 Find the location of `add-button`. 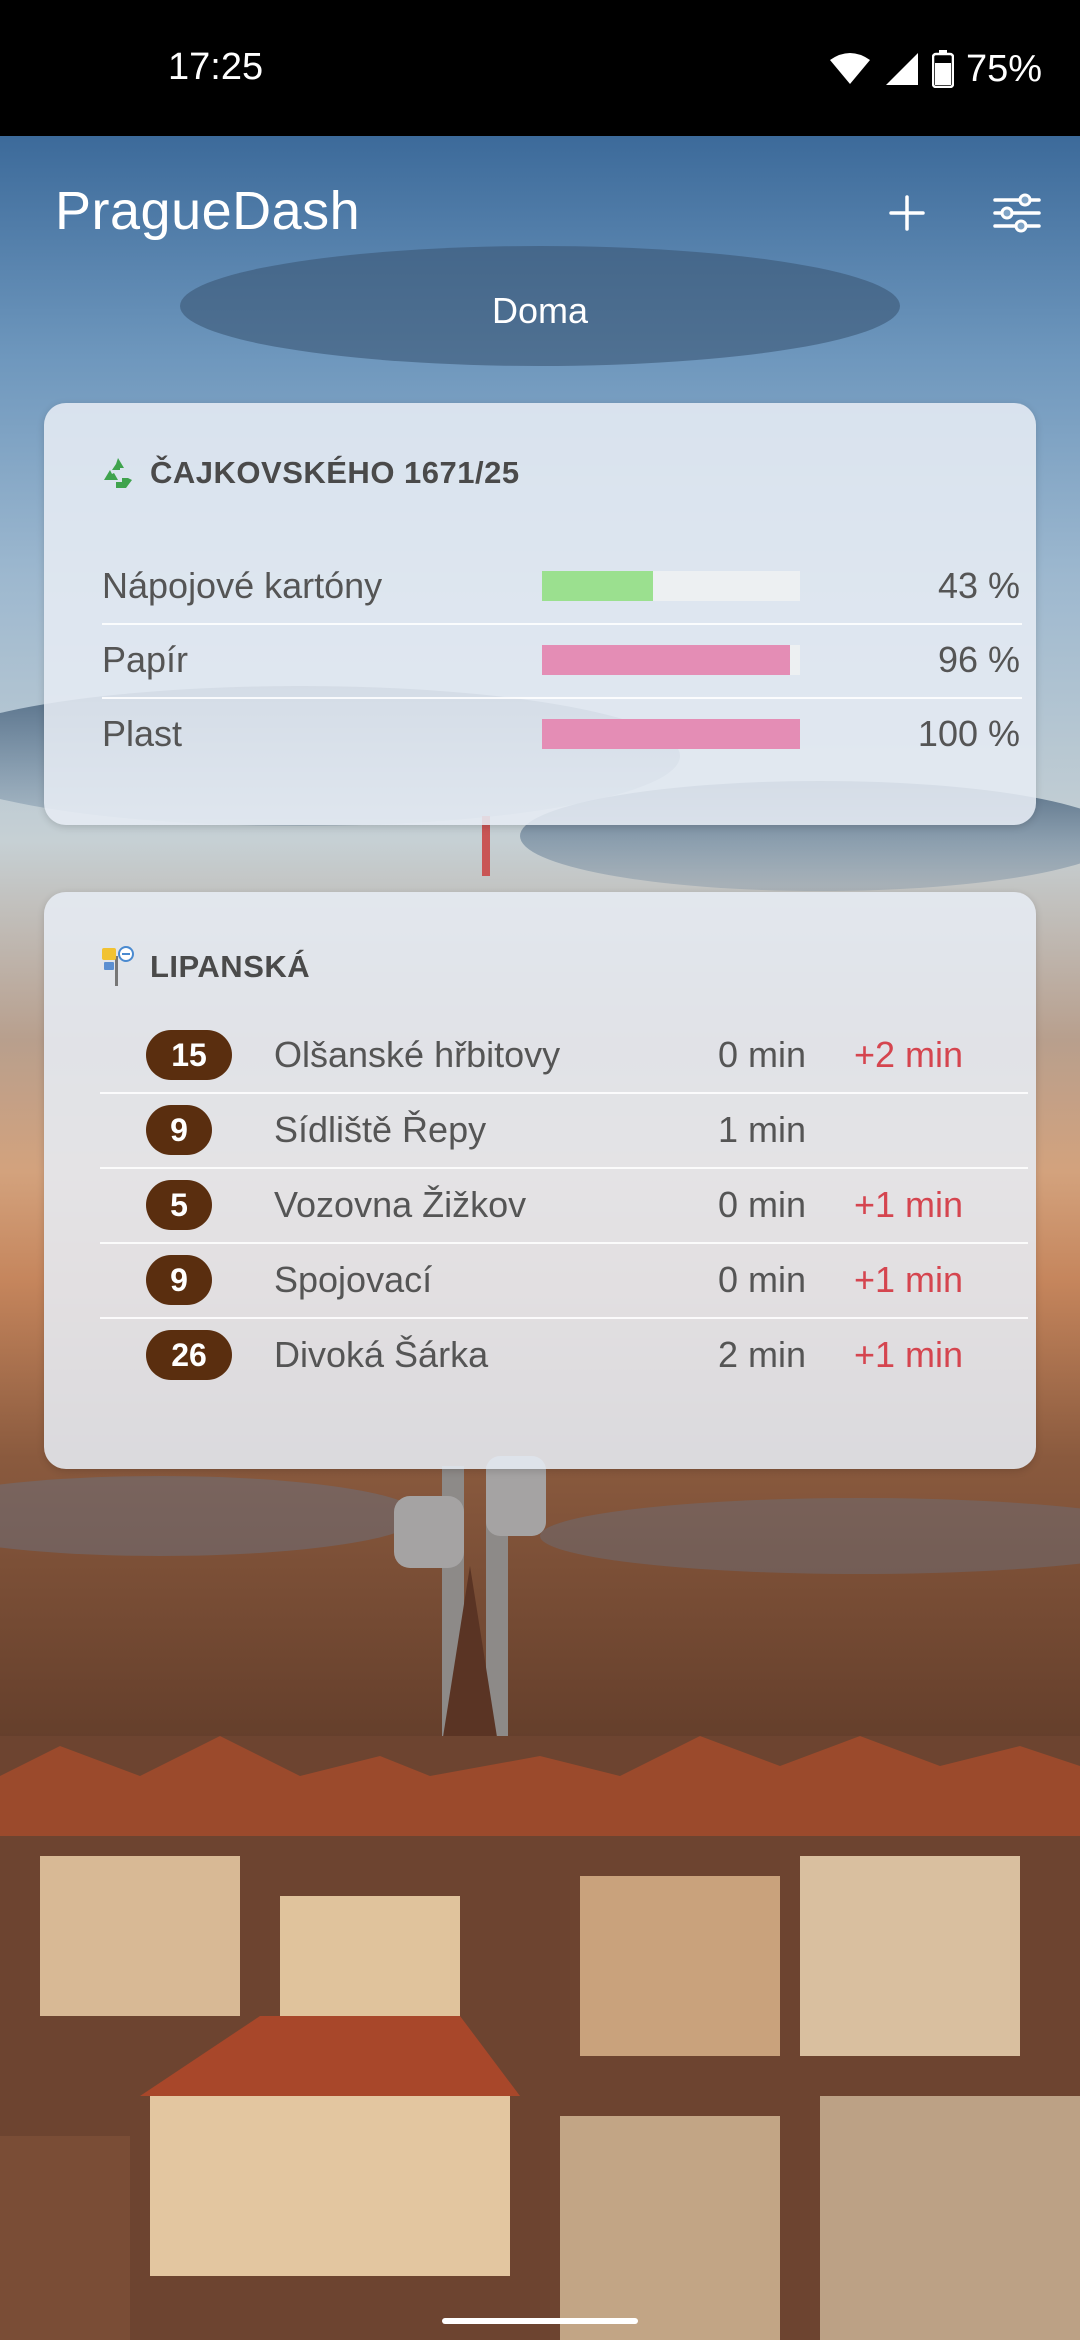

add-button is located at coordinates (907, 213).